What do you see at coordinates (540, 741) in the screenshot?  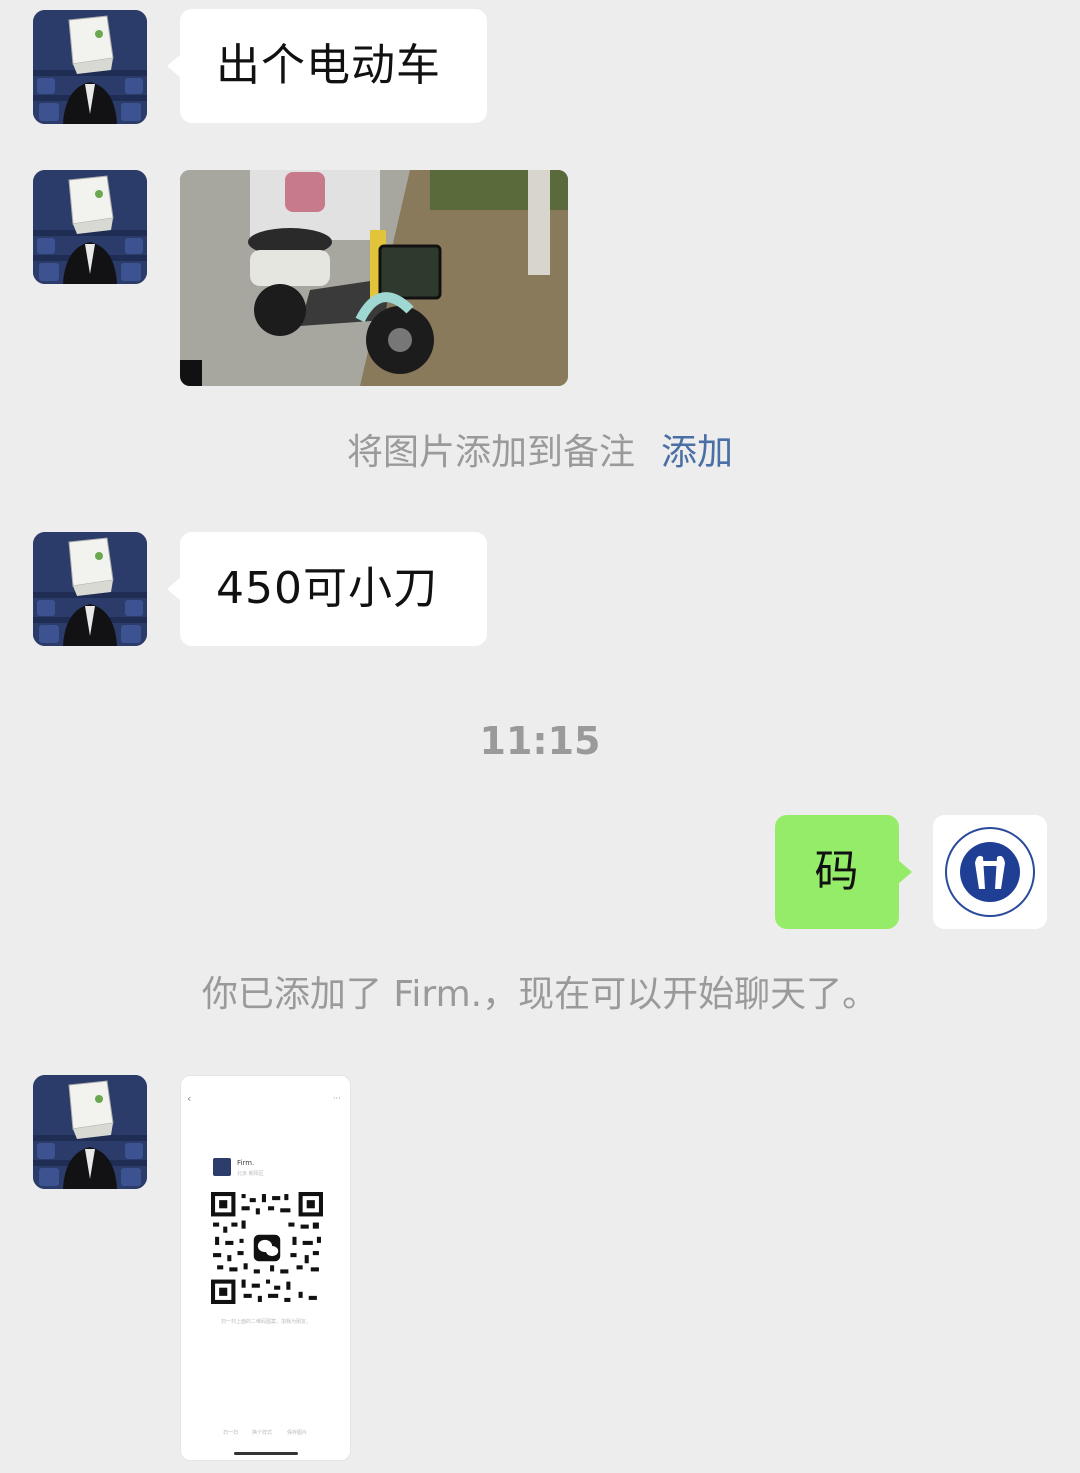 I see `timestamp: 11:15` at bounding box center [540, 741].